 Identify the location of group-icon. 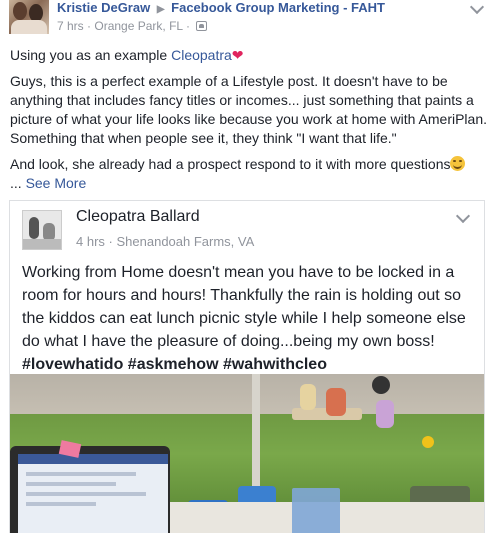
(202, 26).